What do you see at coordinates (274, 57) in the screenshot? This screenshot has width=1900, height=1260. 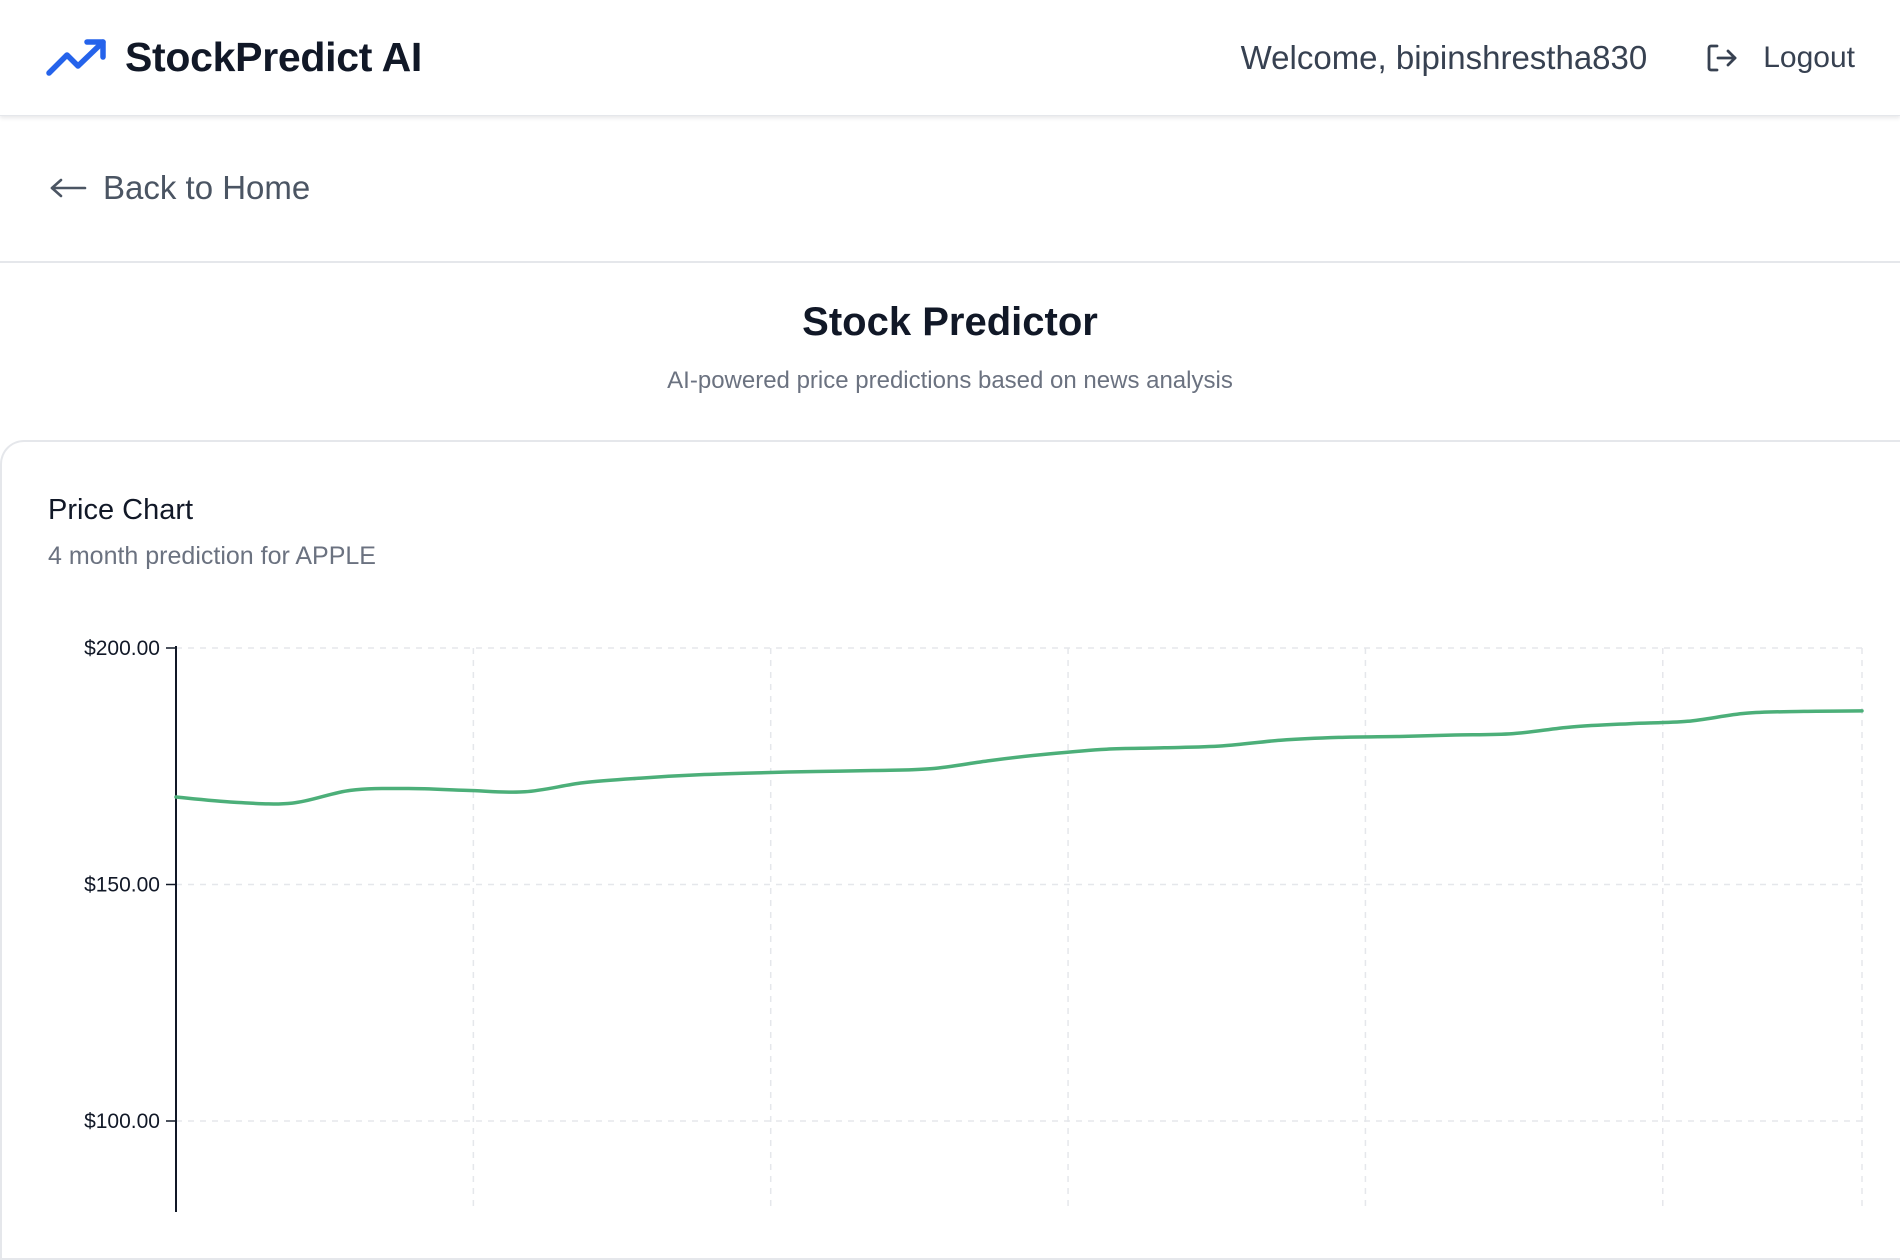 I see `brand-name: StockPredict AI` at bounding box center [274, 57].